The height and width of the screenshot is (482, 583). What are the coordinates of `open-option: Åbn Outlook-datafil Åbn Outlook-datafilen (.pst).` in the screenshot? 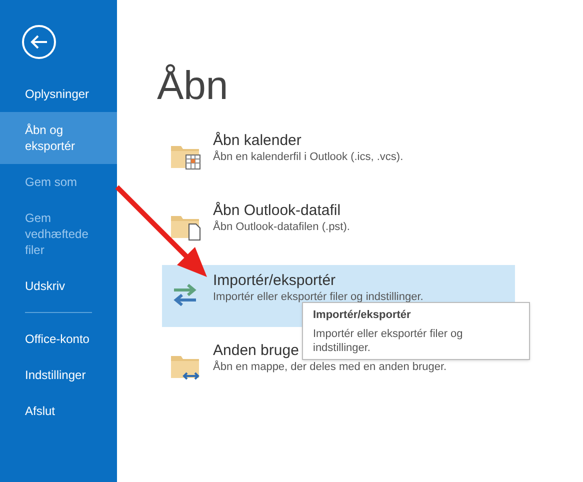 It's located at (338, 226).